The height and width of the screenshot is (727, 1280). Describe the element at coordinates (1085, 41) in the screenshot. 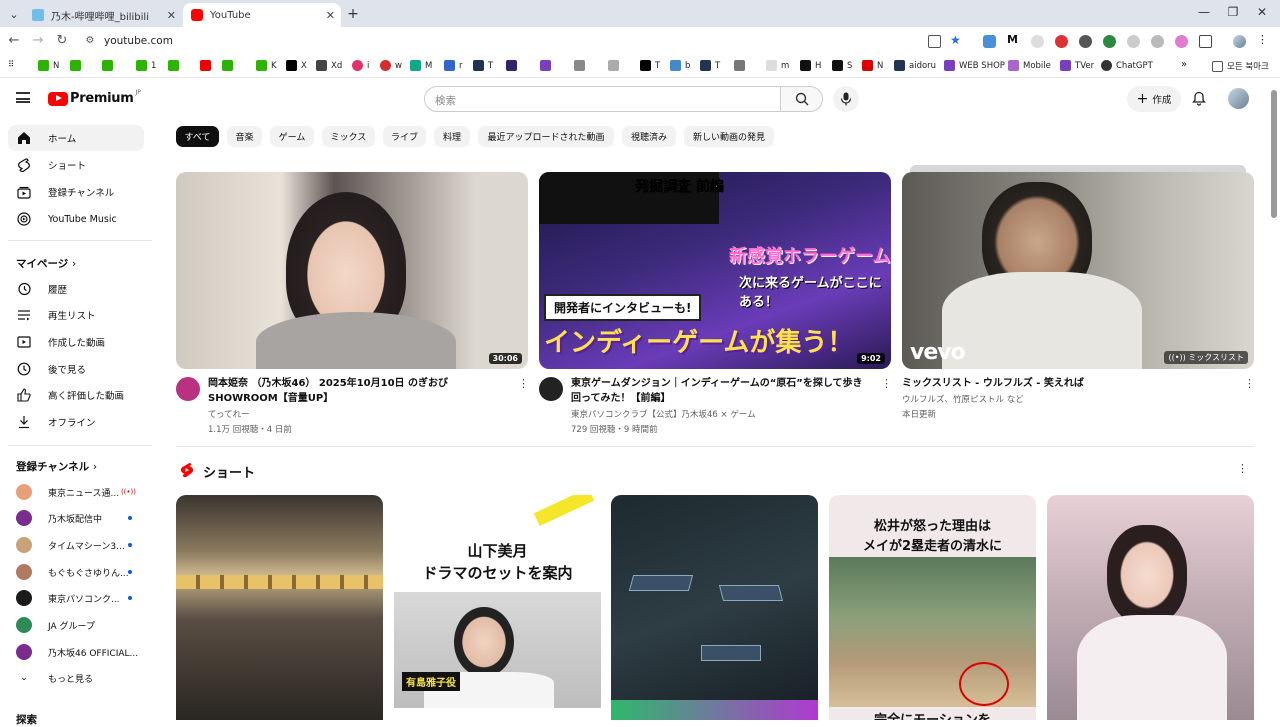

I see `extension-dark-icon` at that location.